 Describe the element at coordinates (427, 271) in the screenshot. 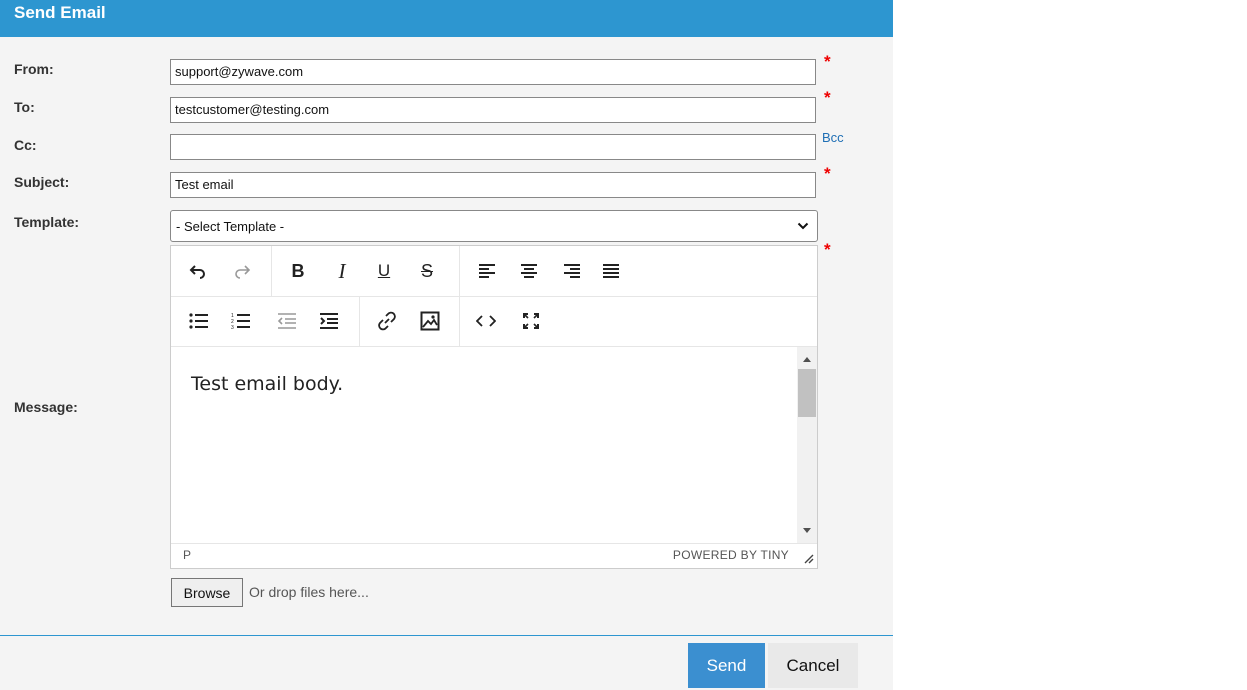

I see `strikethrough-icon: S` at that location.